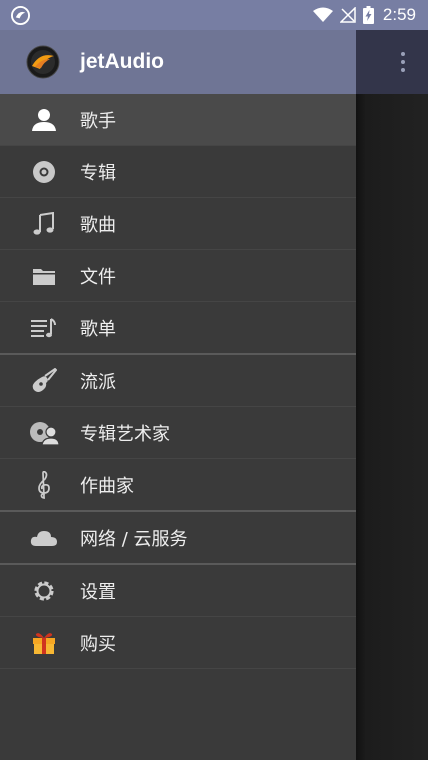 This screenshot has width=428, height=760. What do you see at coordinates (178, 172) in the screenshot?
I see `menu-item-albums: 专辑` at bounding box center [178, 172].